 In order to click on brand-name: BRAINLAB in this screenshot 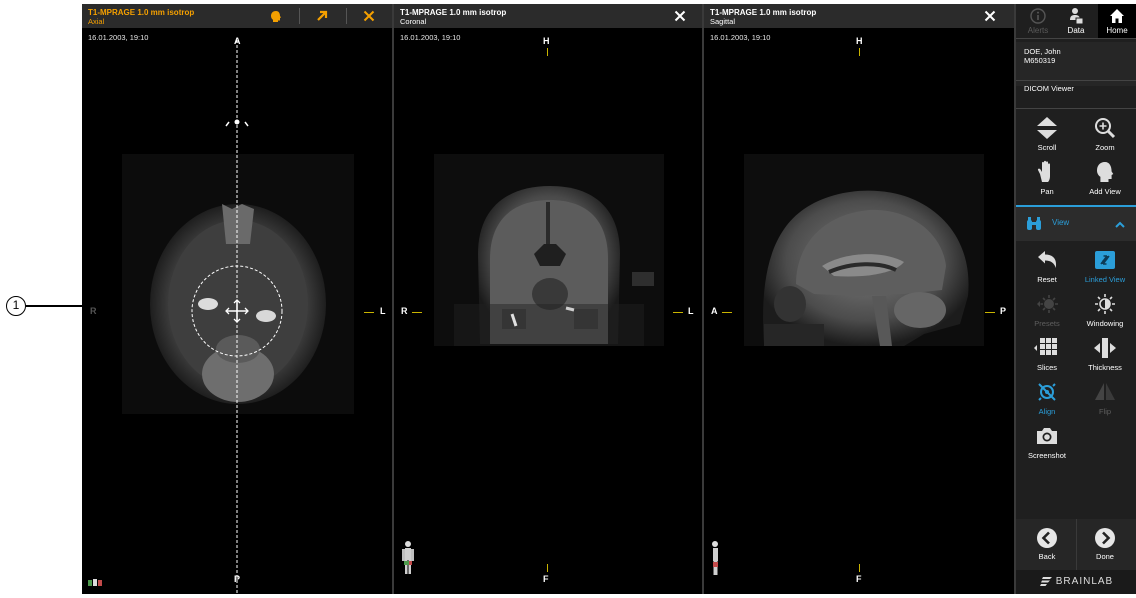, I will do `click(1084, 581)`.